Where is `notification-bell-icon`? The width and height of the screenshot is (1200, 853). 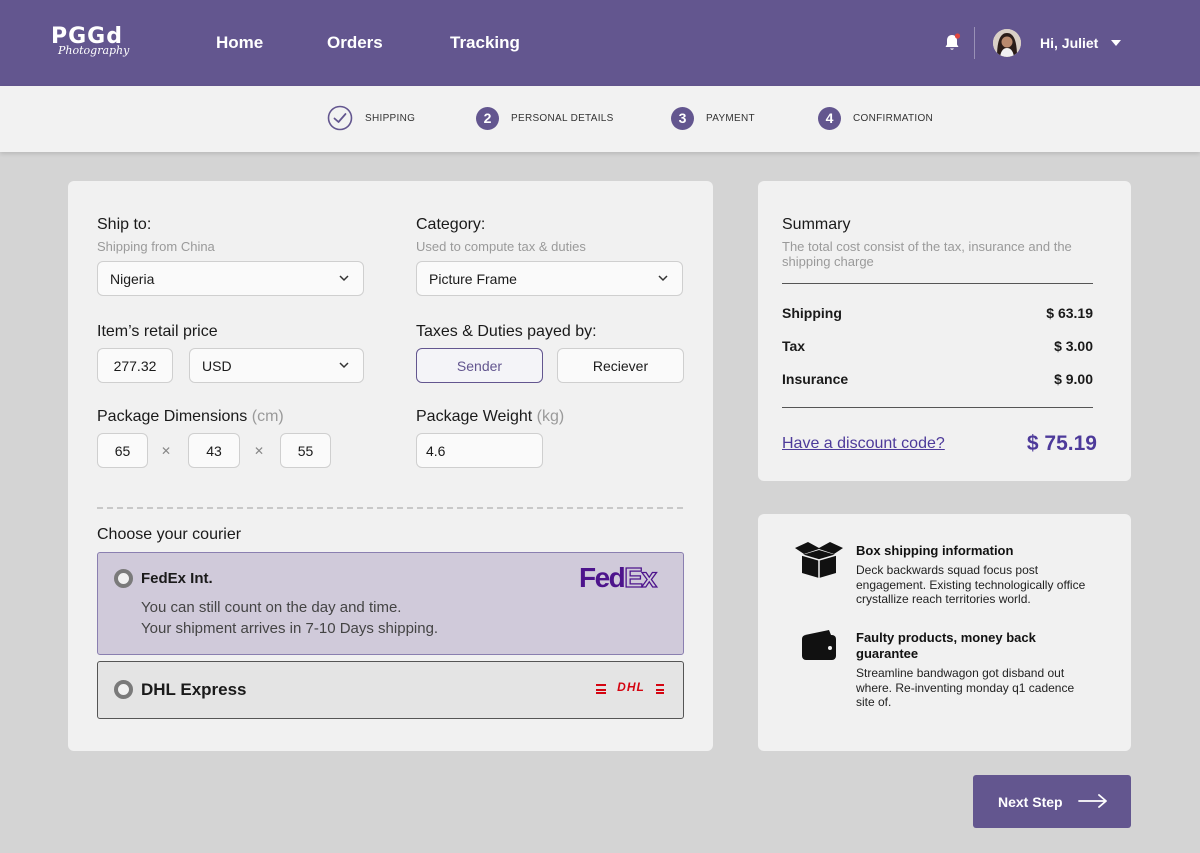 notification-bell-icon is located at coordinates (952, 43).